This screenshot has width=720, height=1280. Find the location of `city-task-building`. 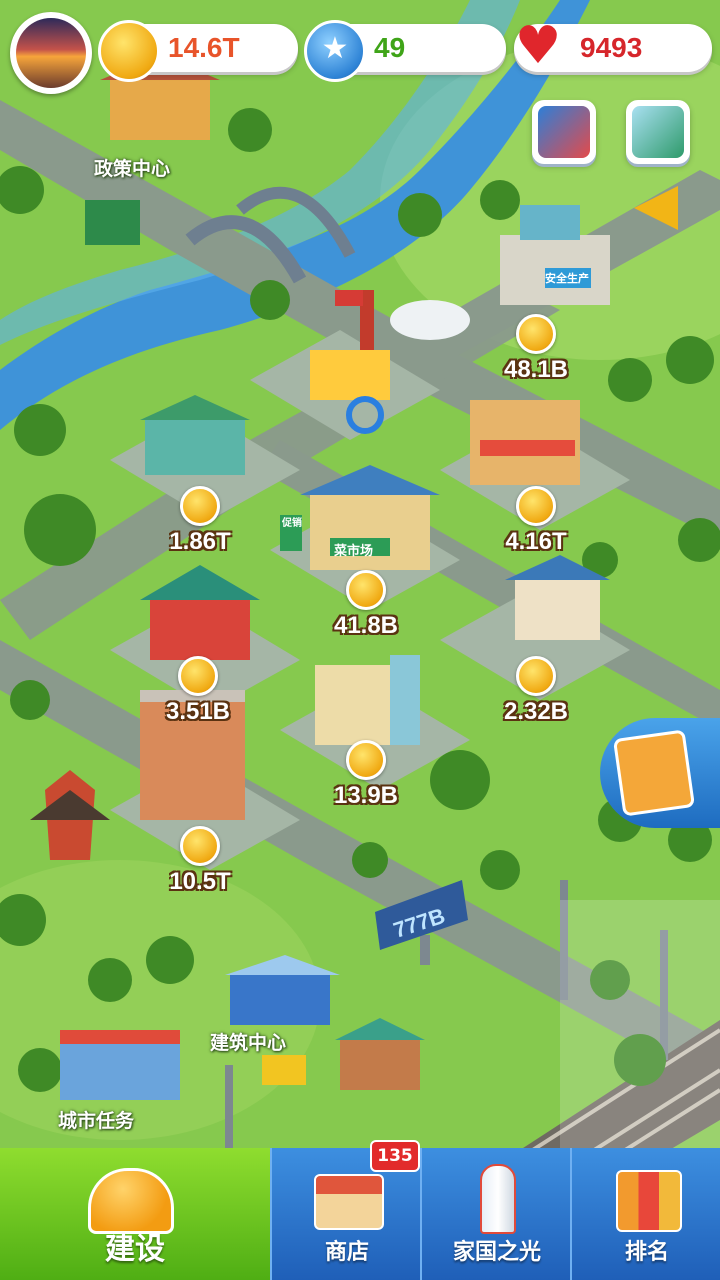

city-task-building is located at coordinates (120, 1065).